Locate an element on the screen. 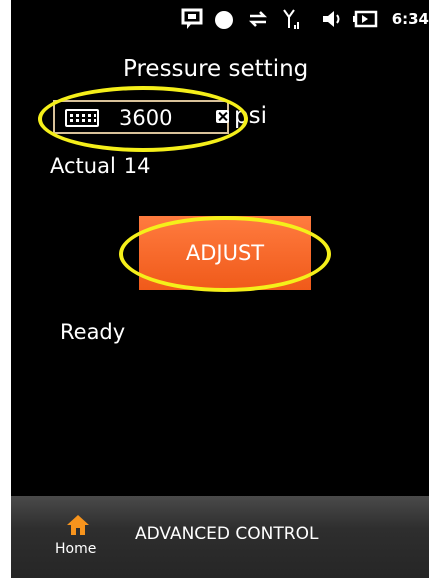 The width and height of the screenshot is (429, 578). status-bar: 6:34 is located at coordinates (220, 19).